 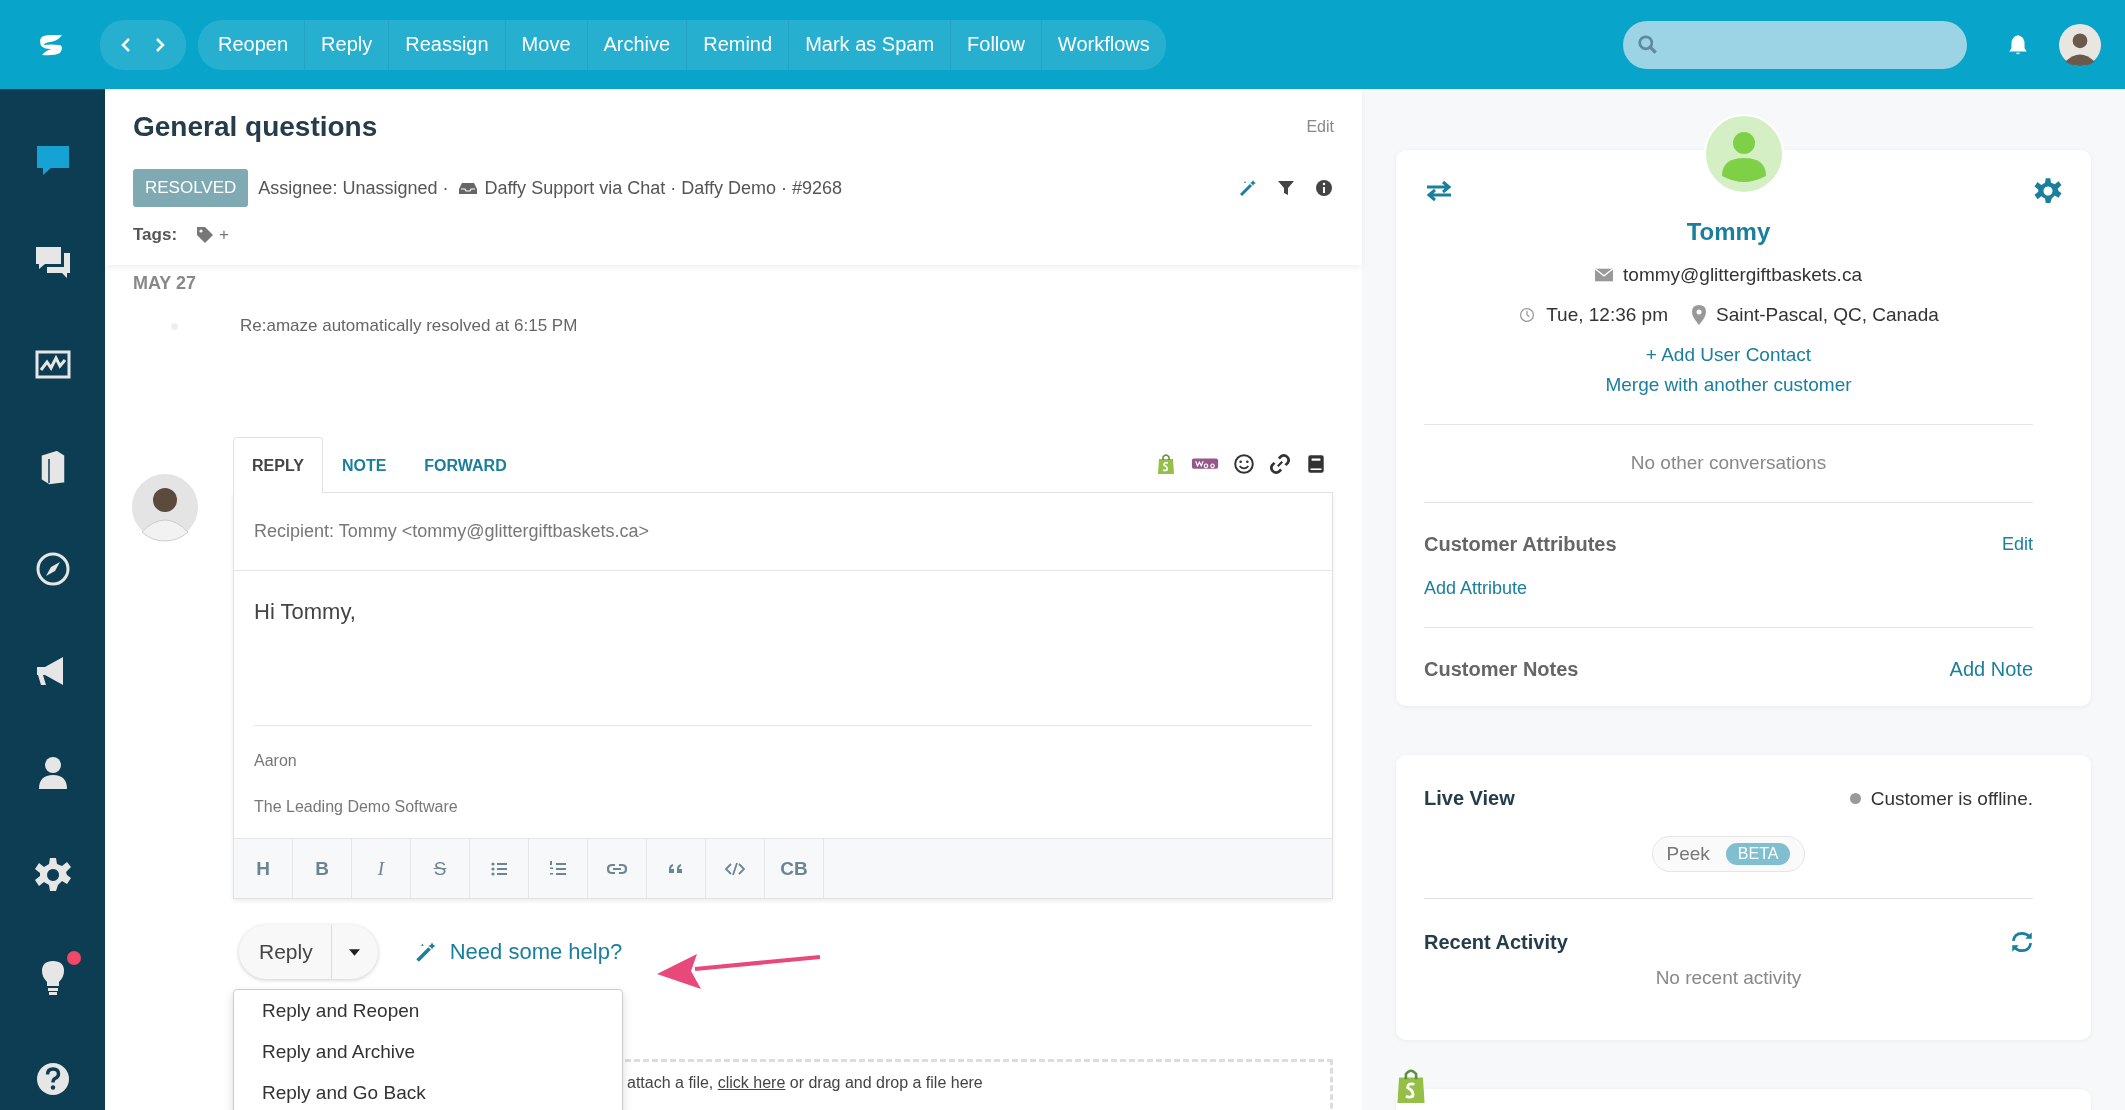 I want to click on recipient-text: Recipient: Tommy <tommy@glittergiftbaskets.ca>, so click(x=783, y=532).